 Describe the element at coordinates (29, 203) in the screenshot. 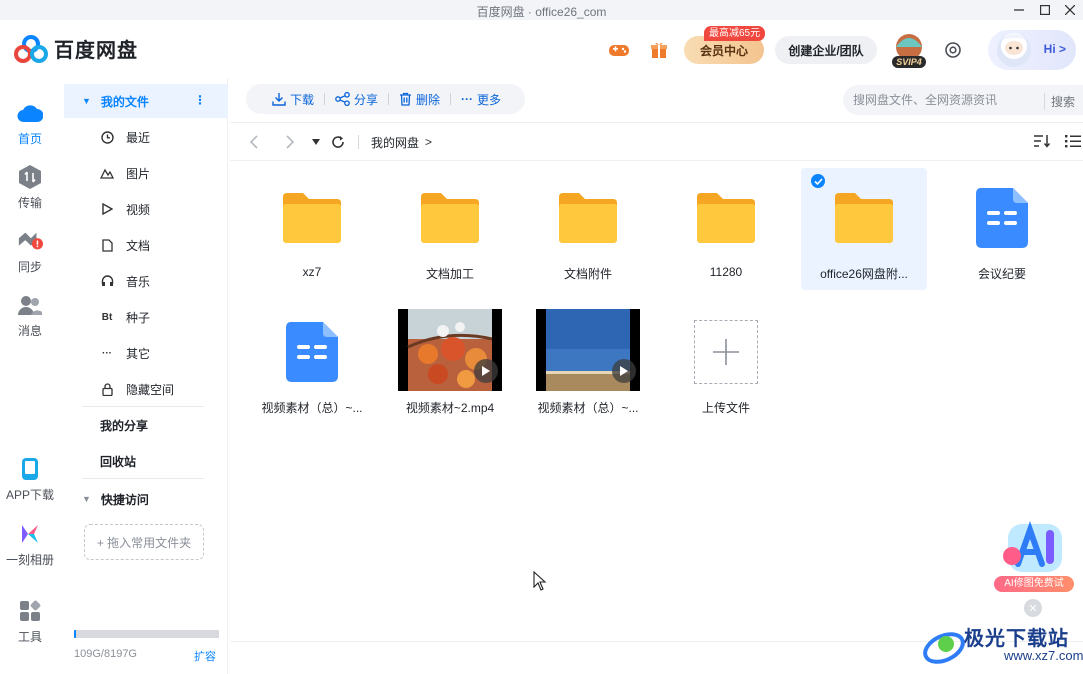

I see `nav-label: 传输` at that location.